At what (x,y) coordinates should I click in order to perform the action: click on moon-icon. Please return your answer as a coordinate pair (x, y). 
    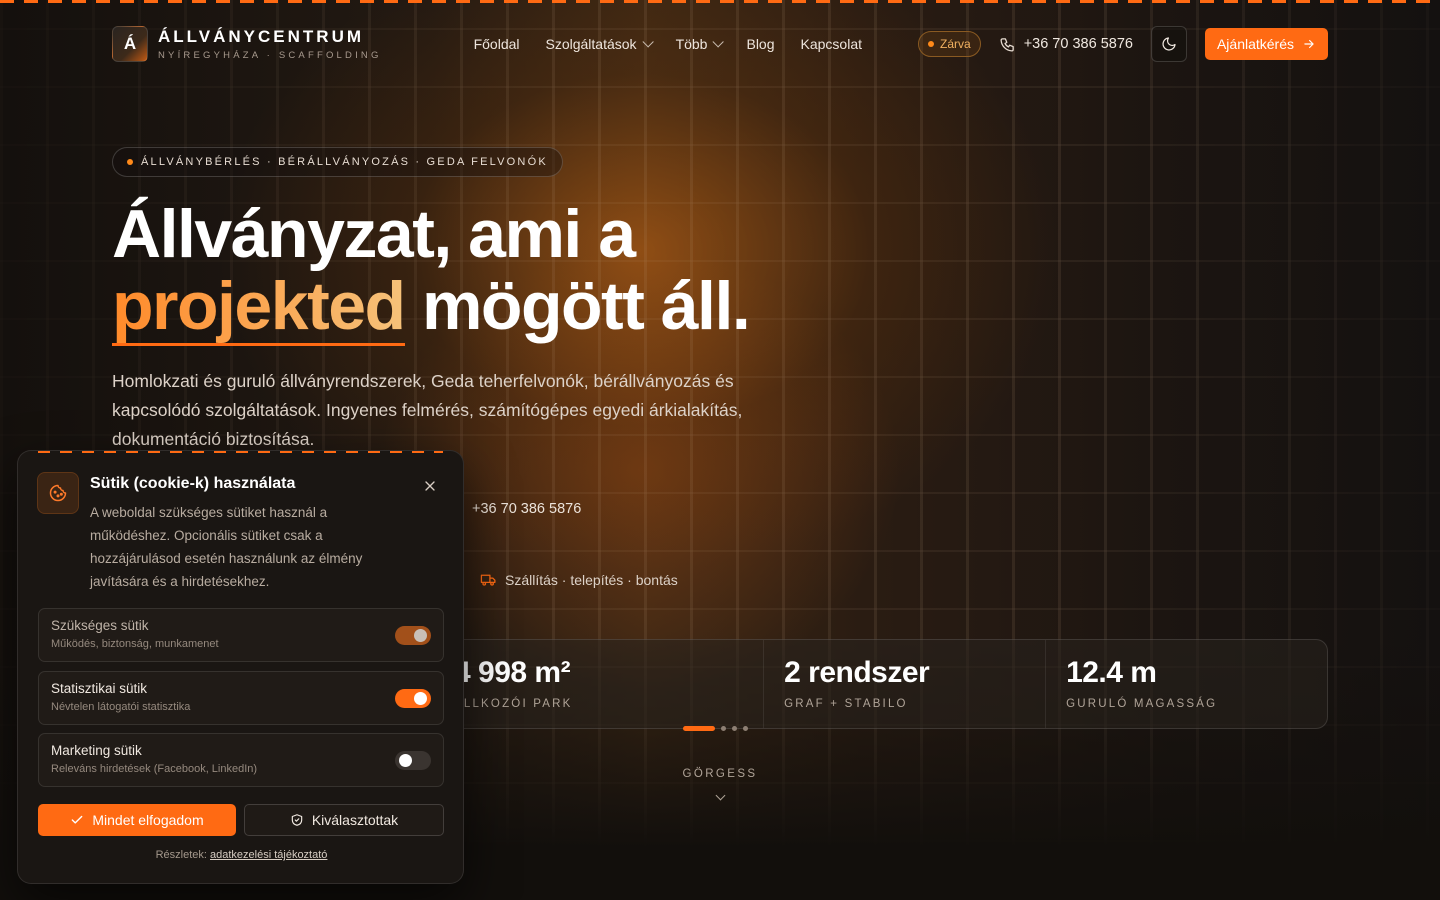
    Looking at the image, I should click on (1169, 44).